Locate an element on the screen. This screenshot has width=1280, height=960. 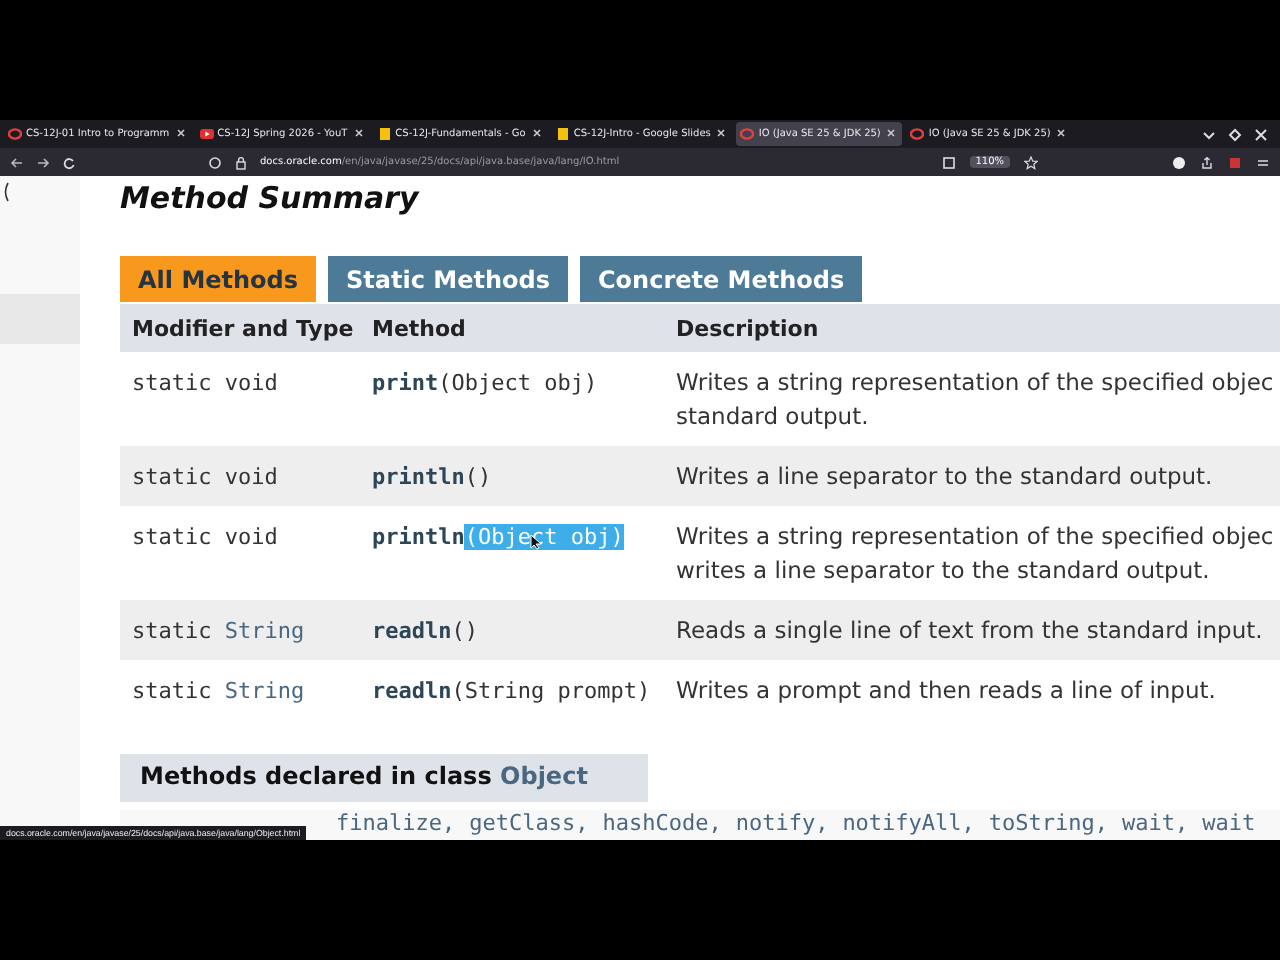
column-header: Description is located at coordinates (972, 328).